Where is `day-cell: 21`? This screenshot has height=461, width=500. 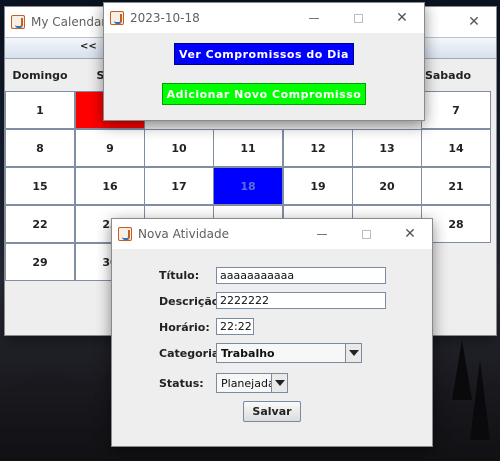
day-cell: 21 is located at coordinates (456, 186).